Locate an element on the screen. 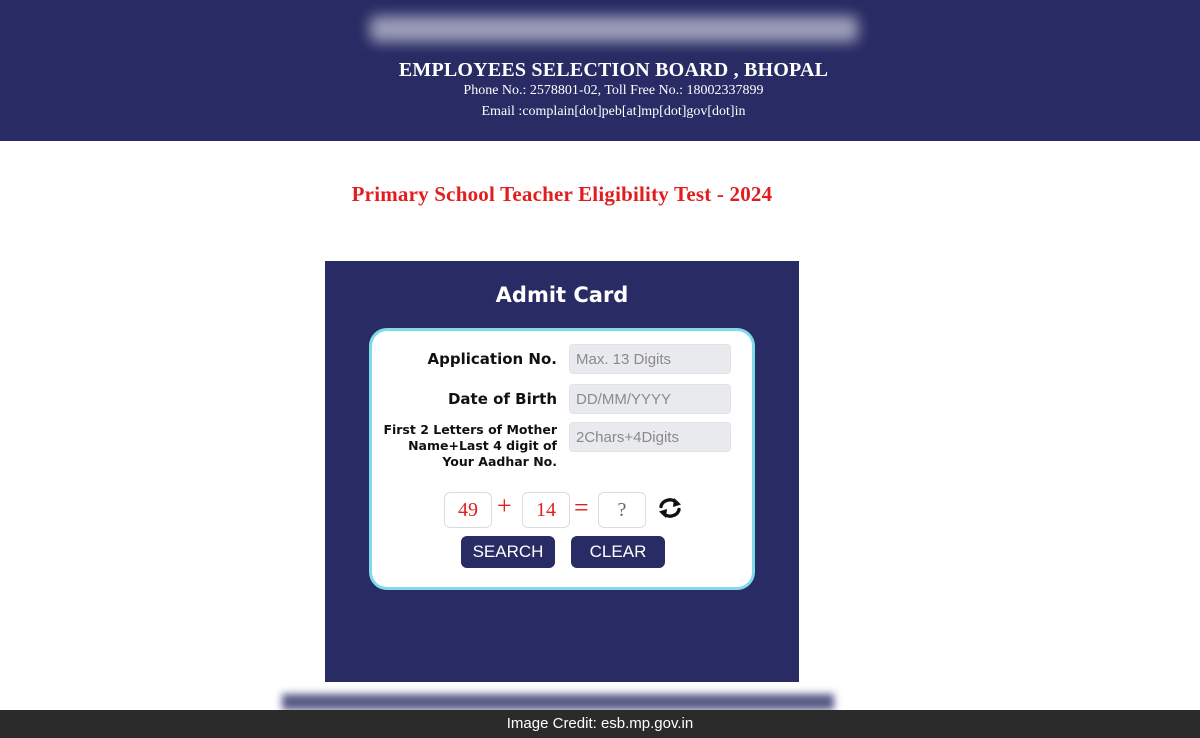 The height and width of the screenshot is (738, 1200). search-button: SEARCH is located at coordinates (508, 552).